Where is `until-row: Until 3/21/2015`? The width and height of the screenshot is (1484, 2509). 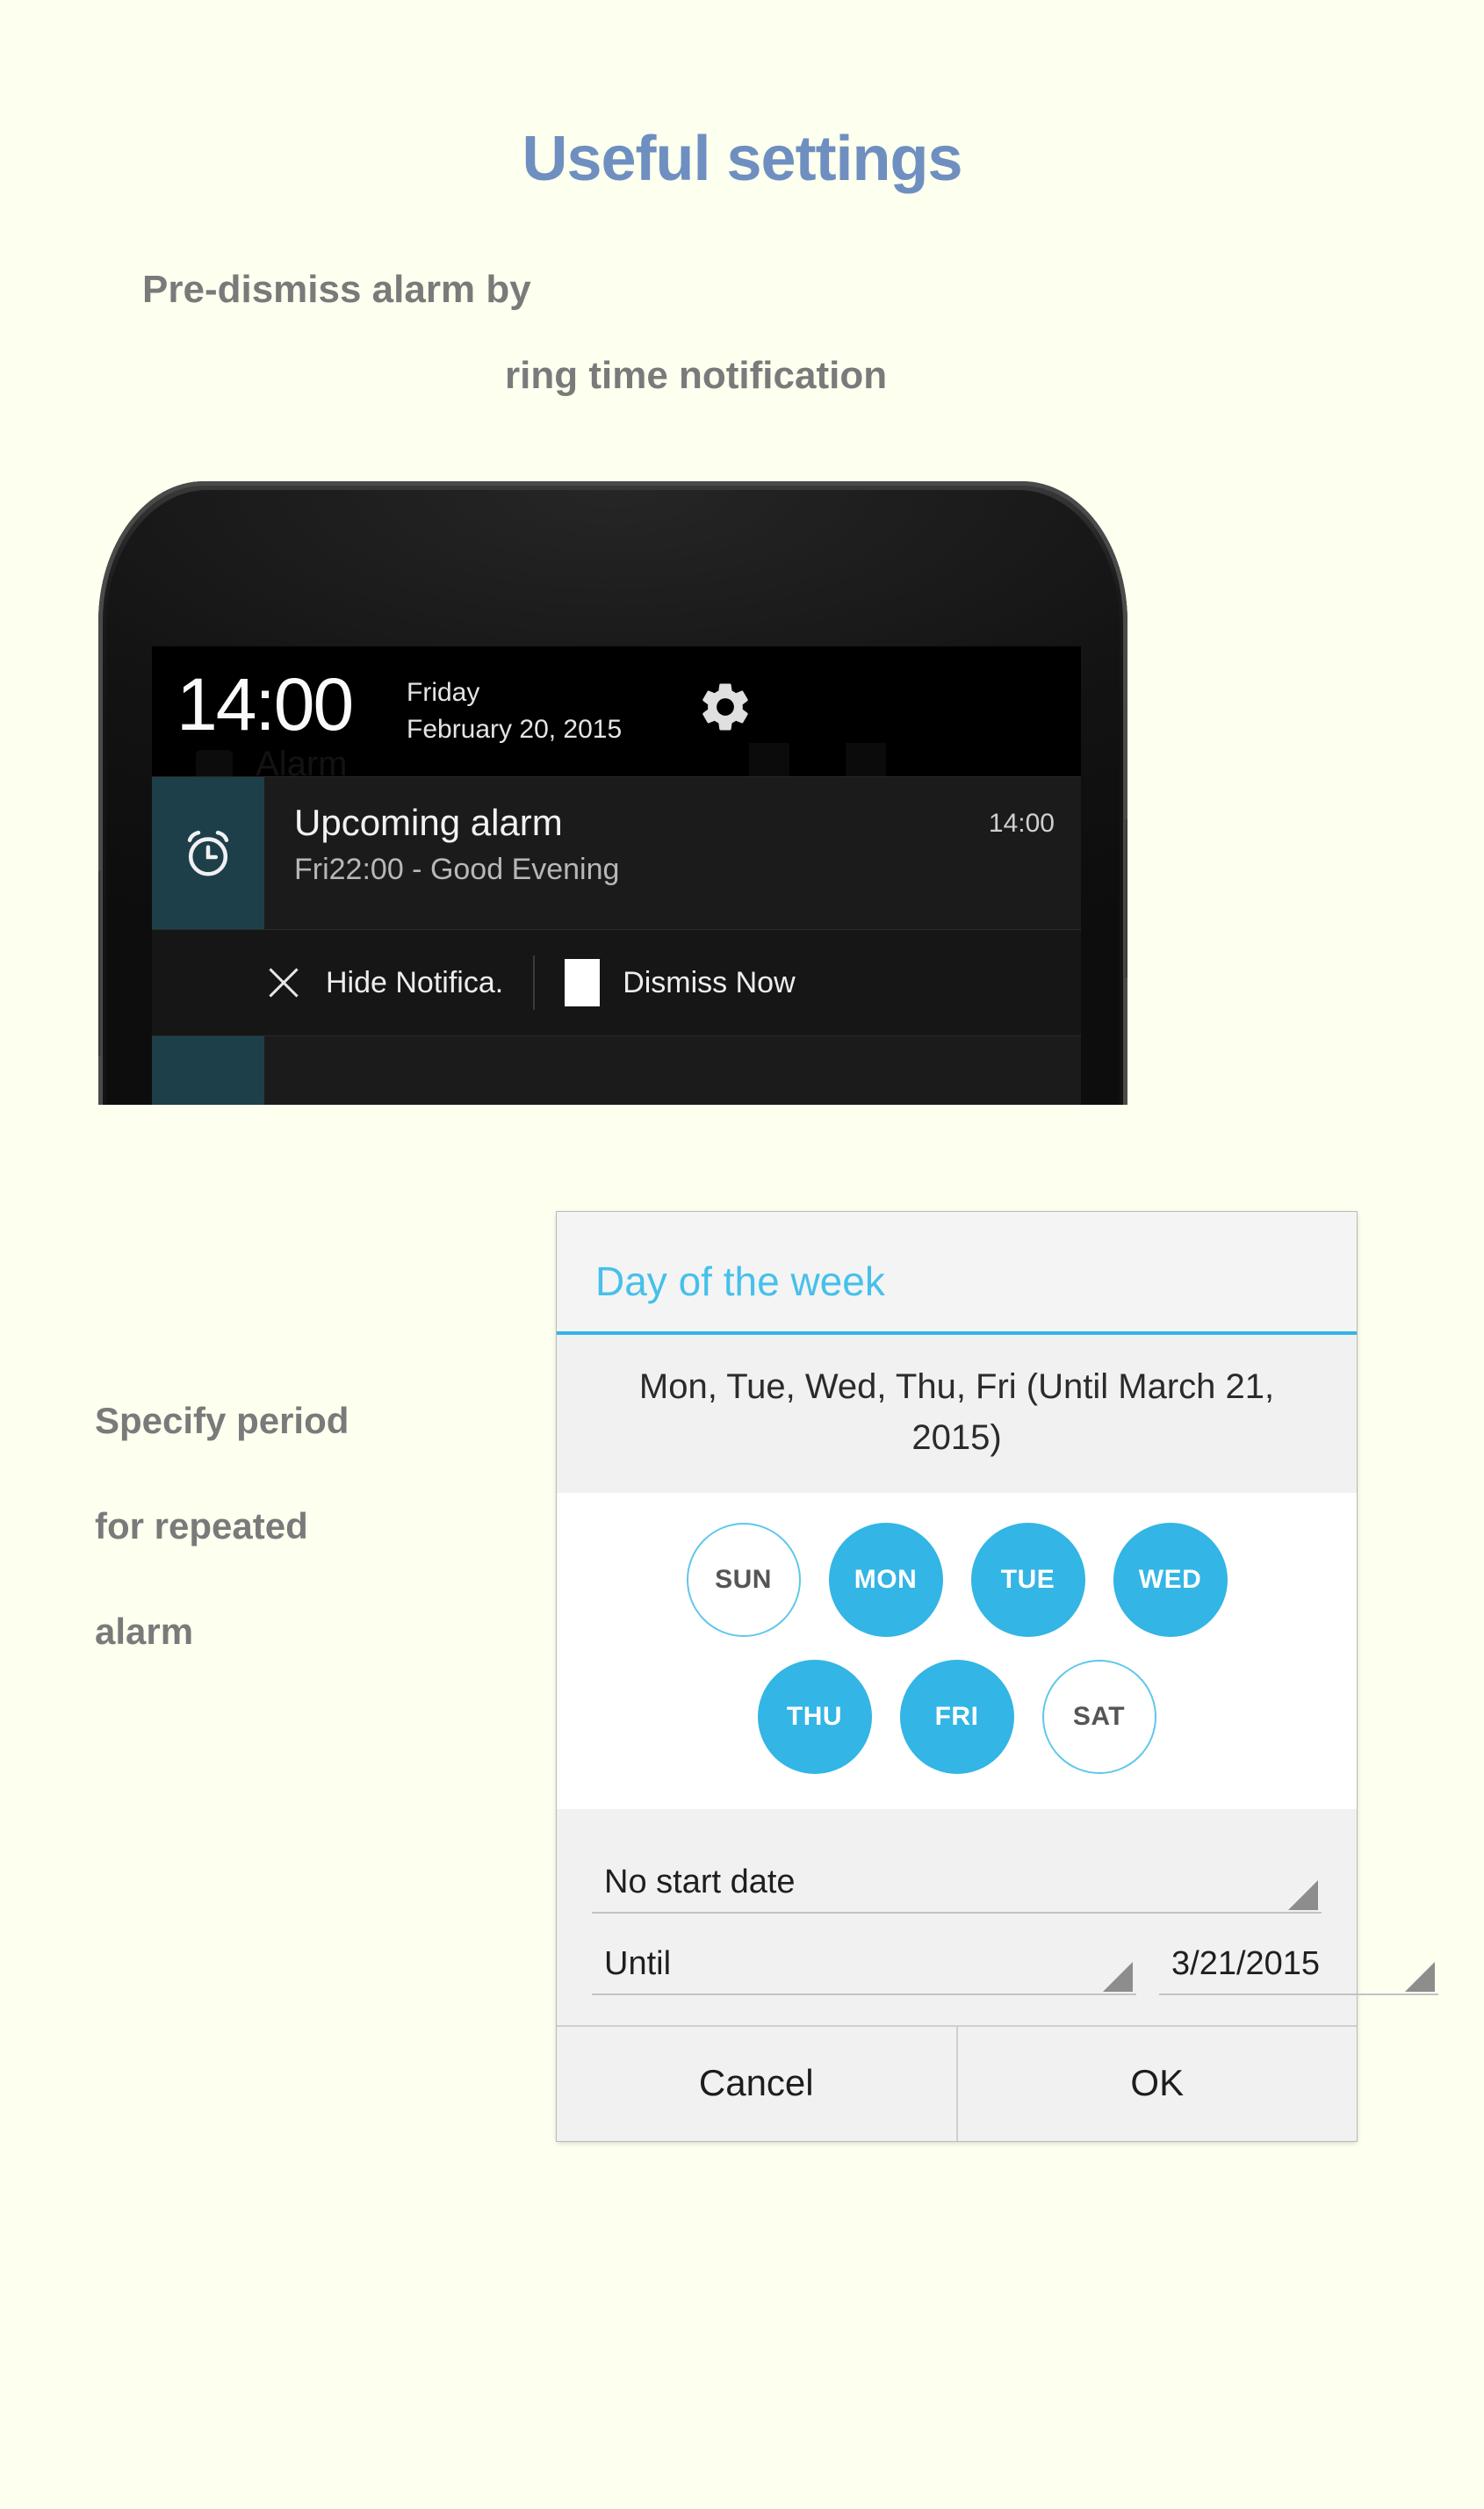
until-row: Until 3/21/2015 is located at coordinates (1015, 1965).